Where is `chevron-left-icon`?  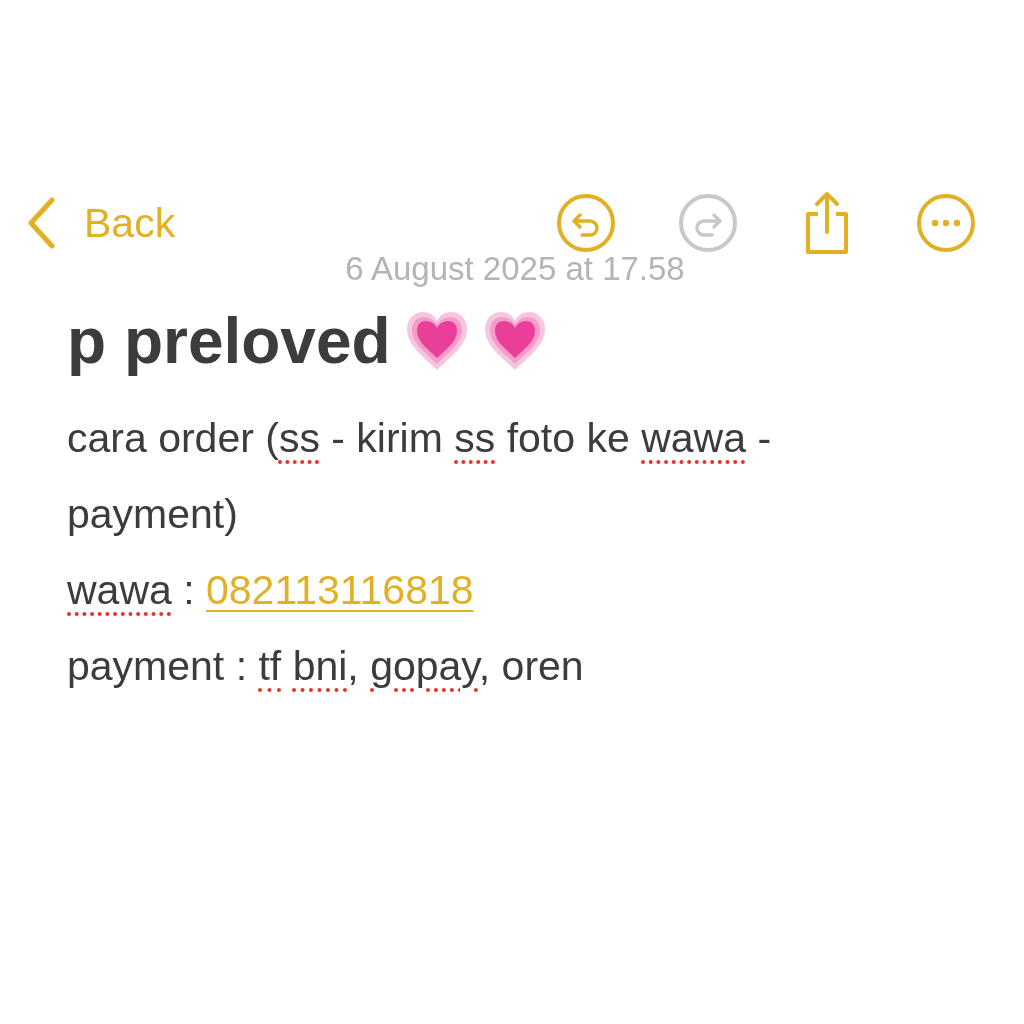 chevron-left-icon is located at coordinates (41, 223).